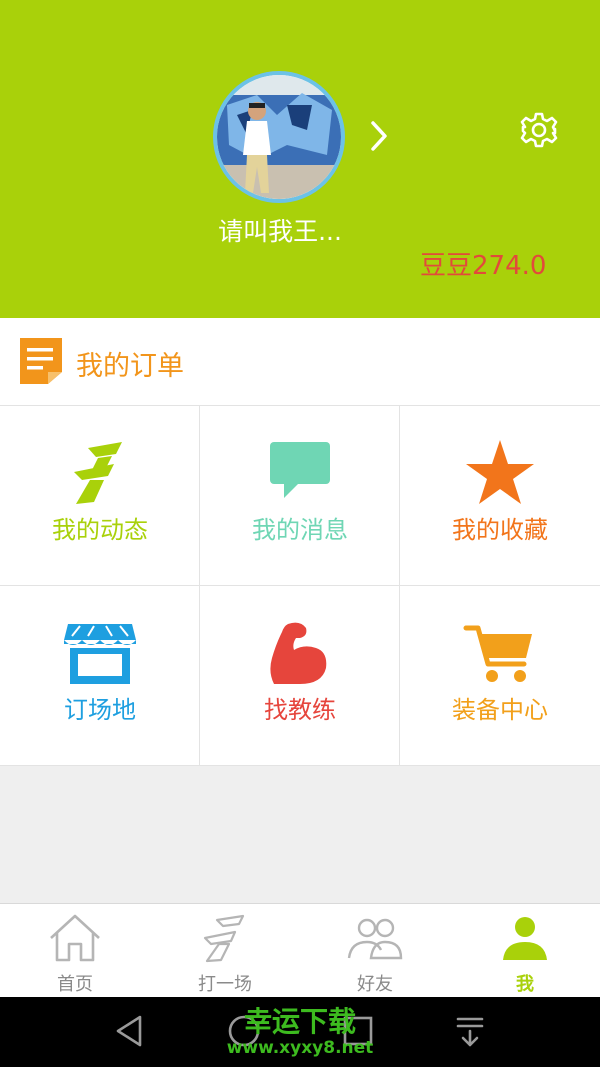 Image resolution: width=600 pixels, height=1067 pixels. I want to click on grid-item-my-messages: 我的消息, so click(300, 496).